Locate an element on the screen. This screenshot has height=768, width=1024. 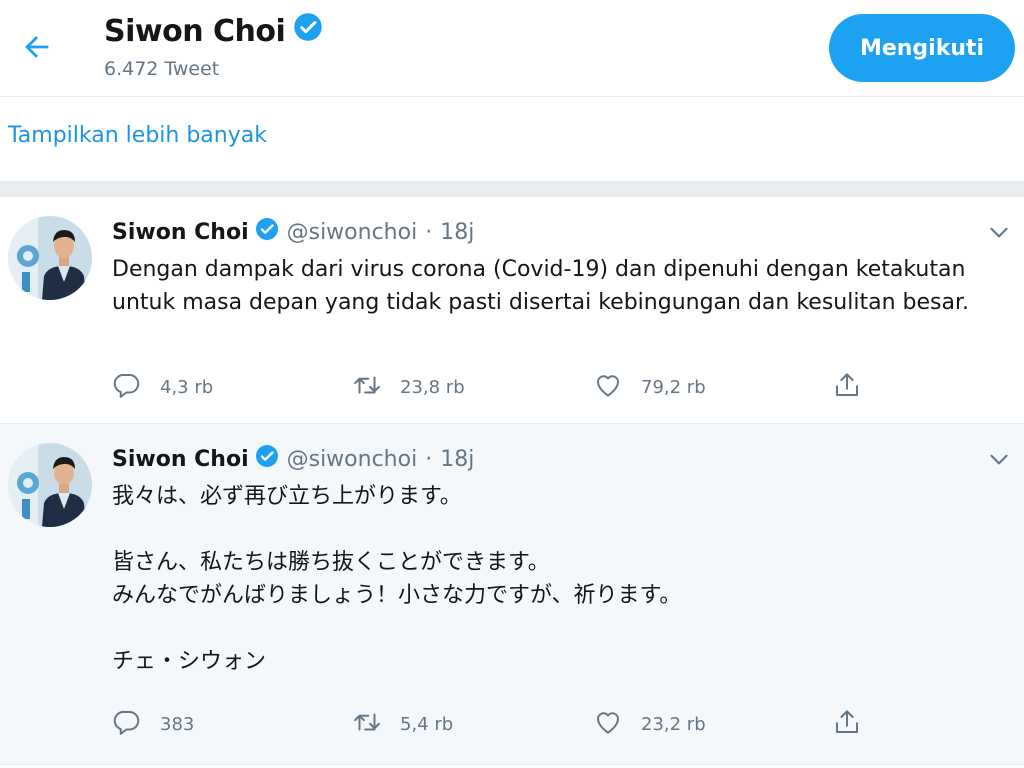
like-button: 79,2 rb is located at coordinates (649, 387).